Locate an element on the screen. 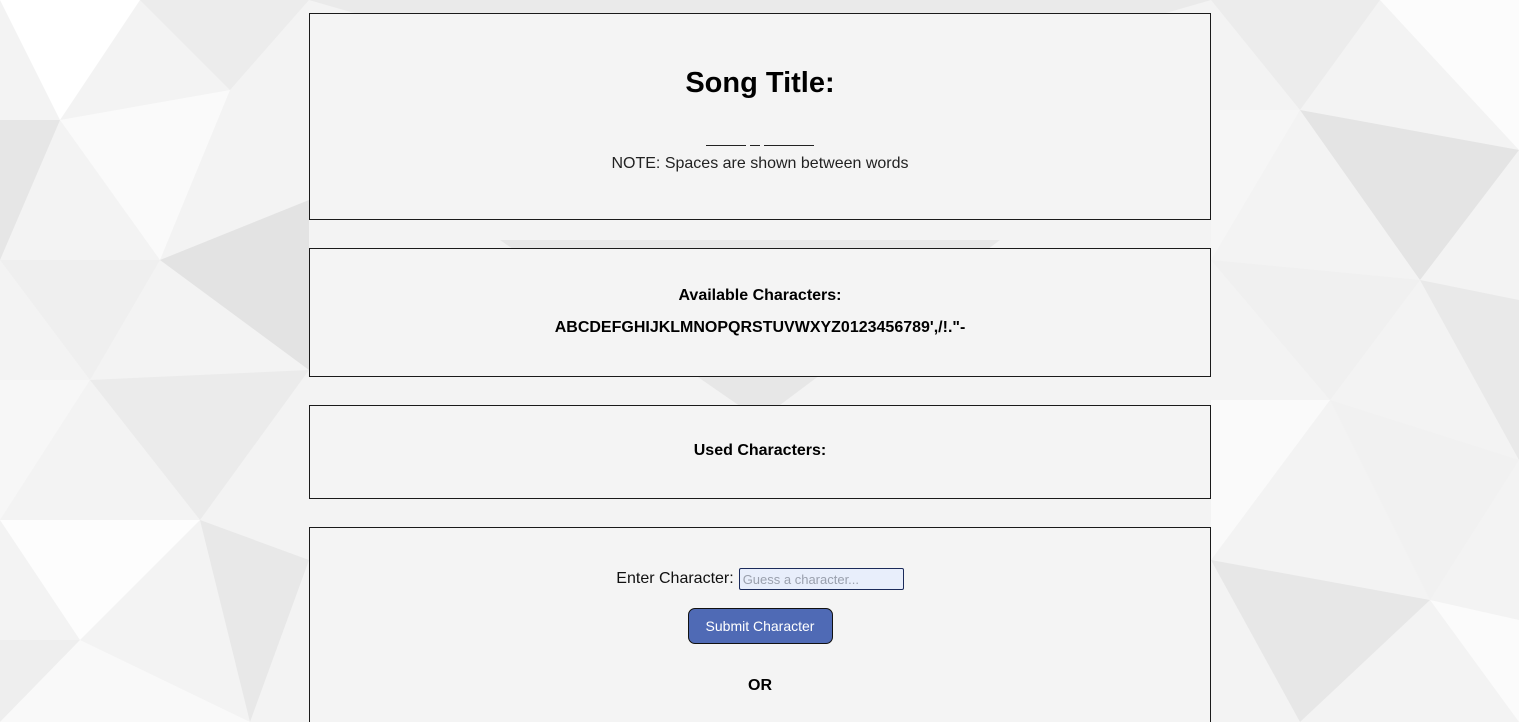  character-input is located at coordinates (821, 579).